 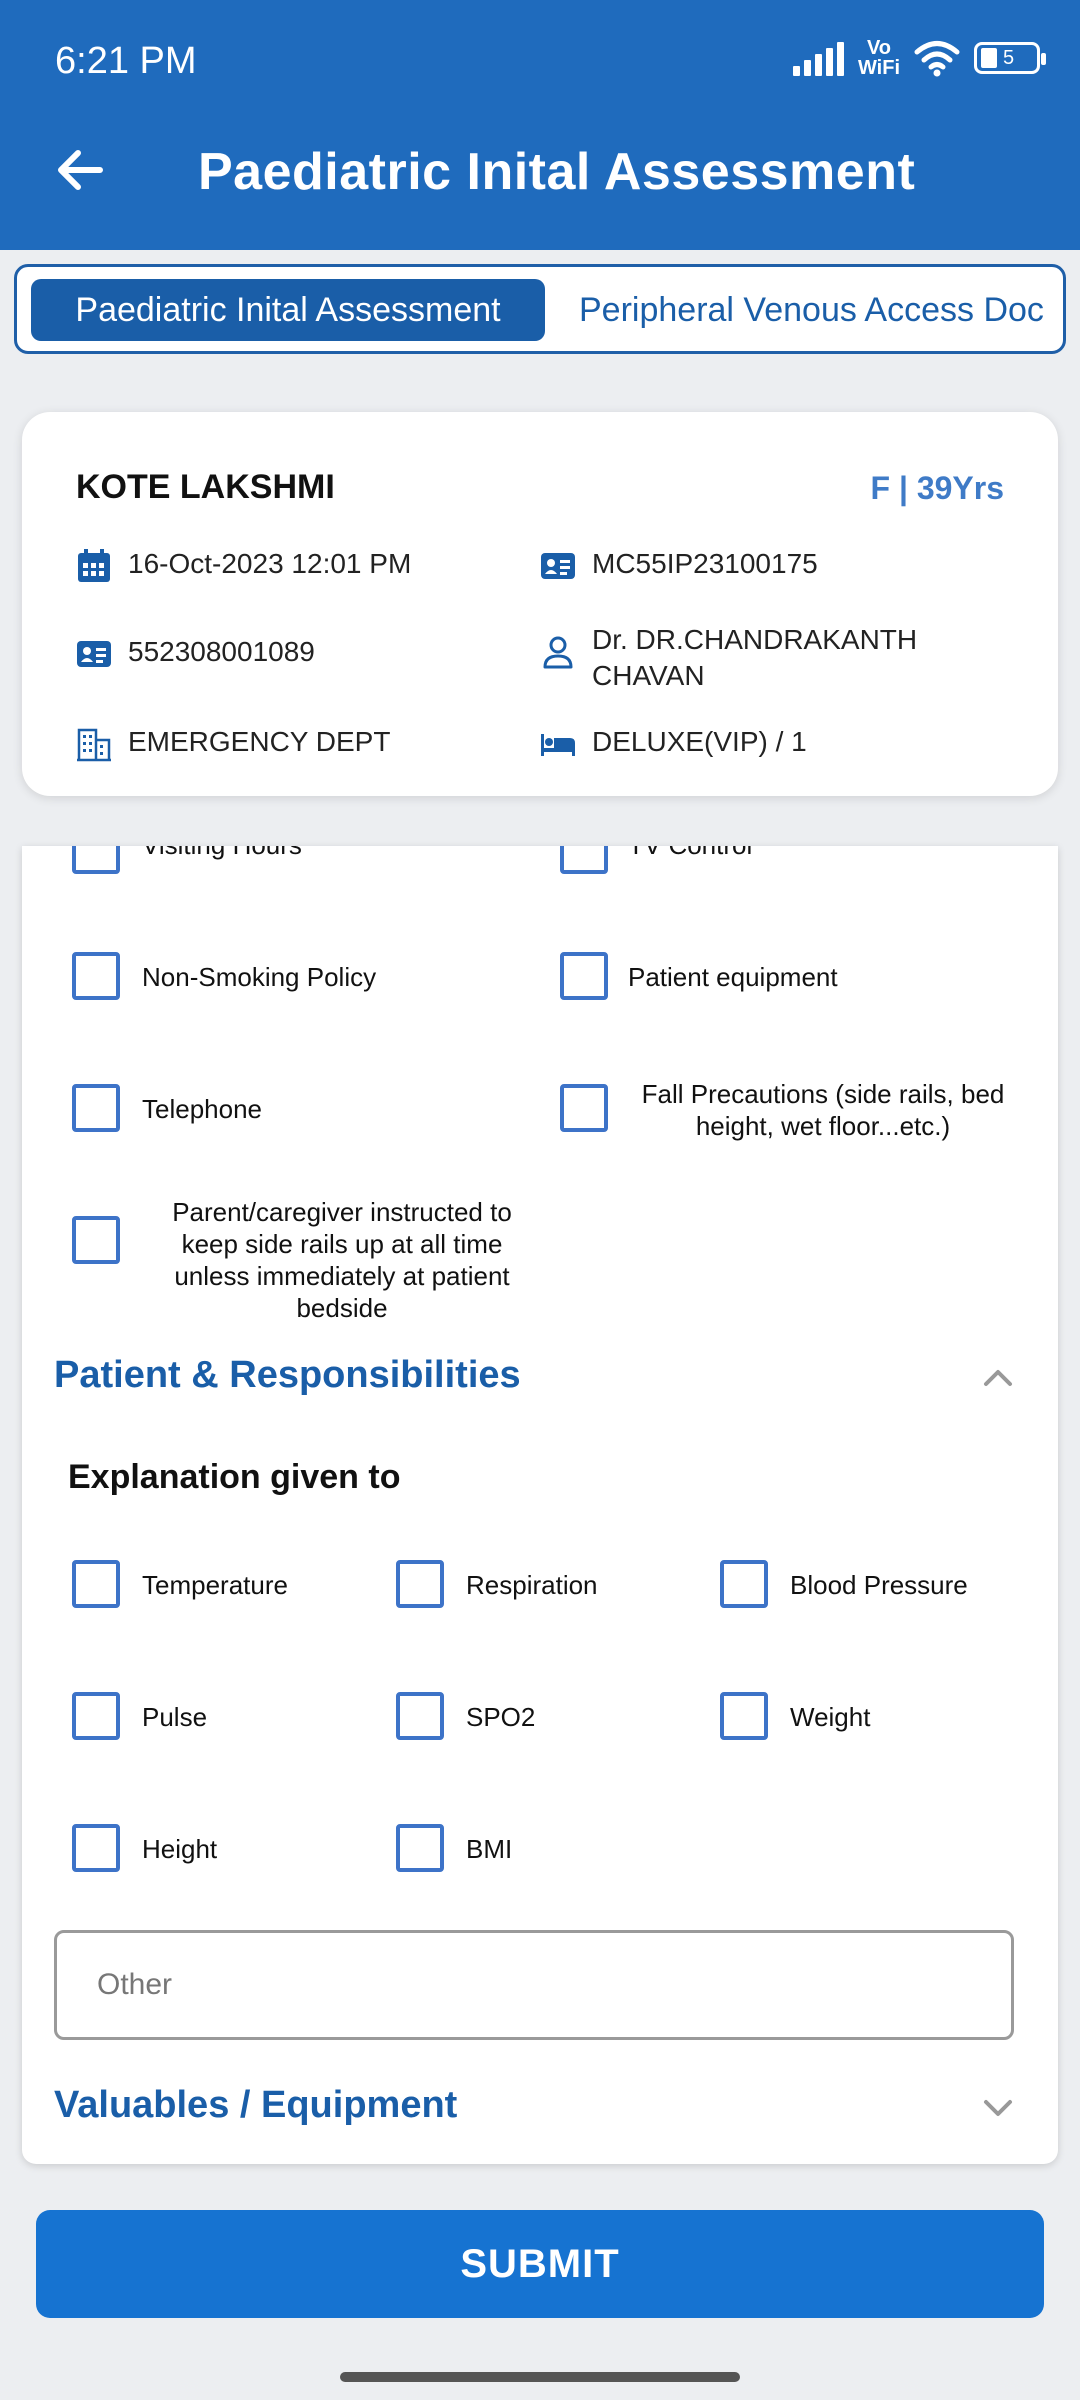 I want to click on height-label: Height, so click(x=180, y=1849).